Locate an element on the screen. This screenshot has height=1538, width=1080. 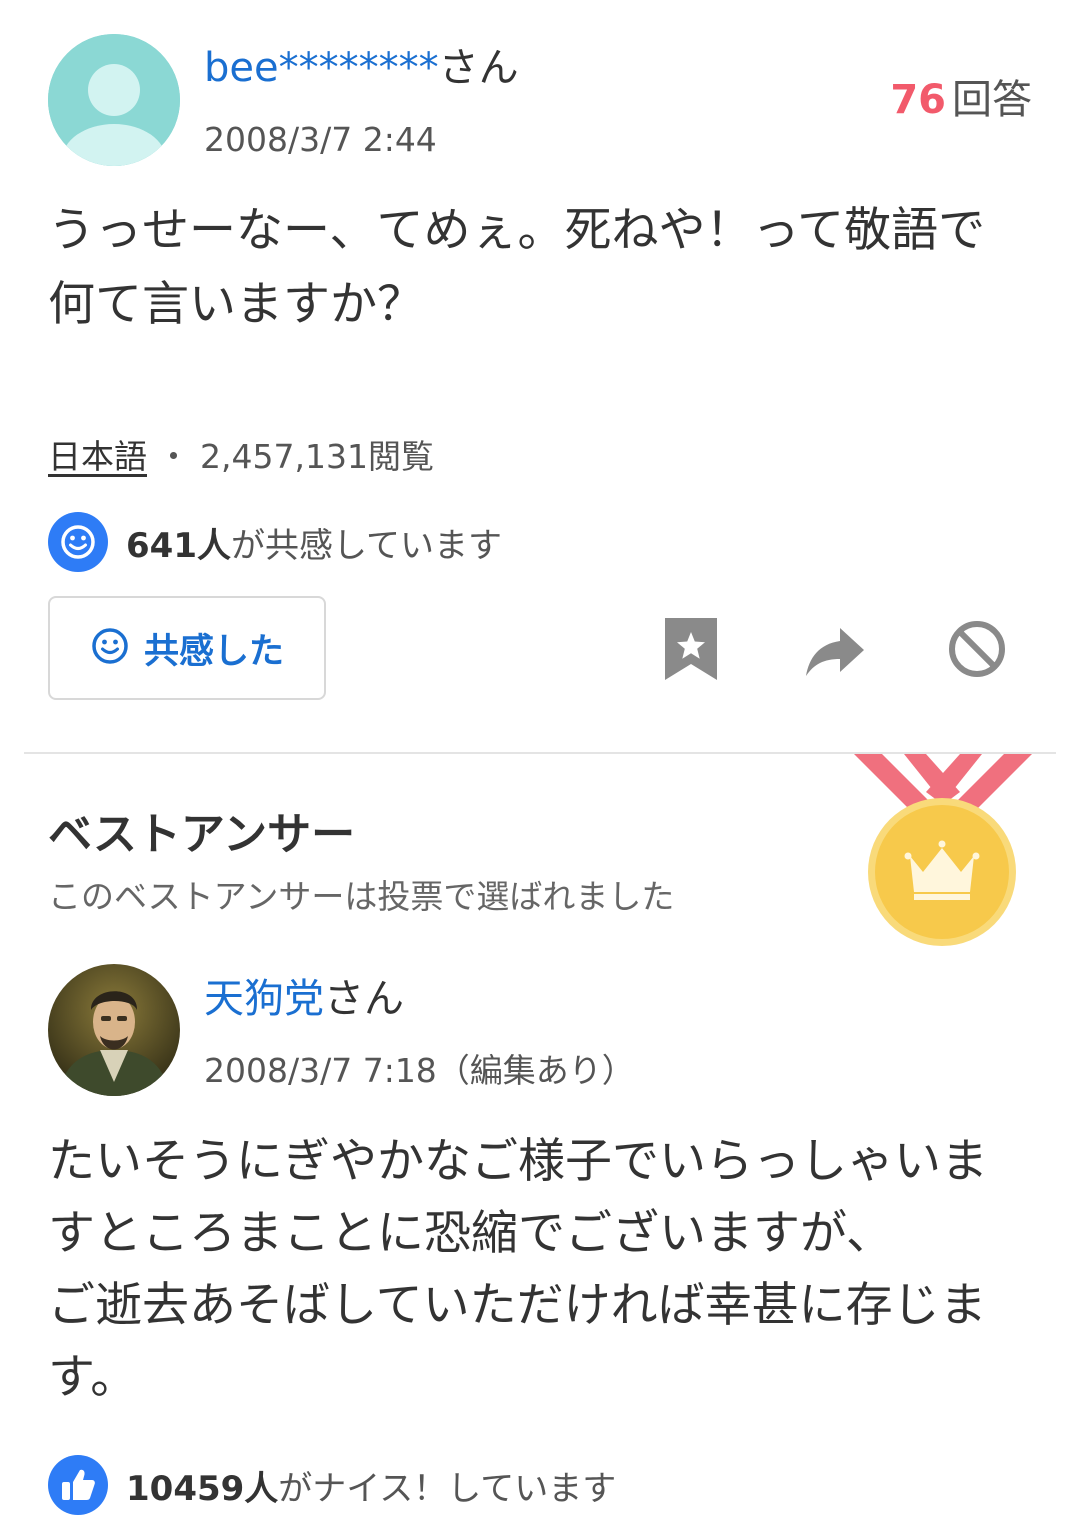
empathy-summary: 641人 が共感しています is located at coordinates (275, 542).